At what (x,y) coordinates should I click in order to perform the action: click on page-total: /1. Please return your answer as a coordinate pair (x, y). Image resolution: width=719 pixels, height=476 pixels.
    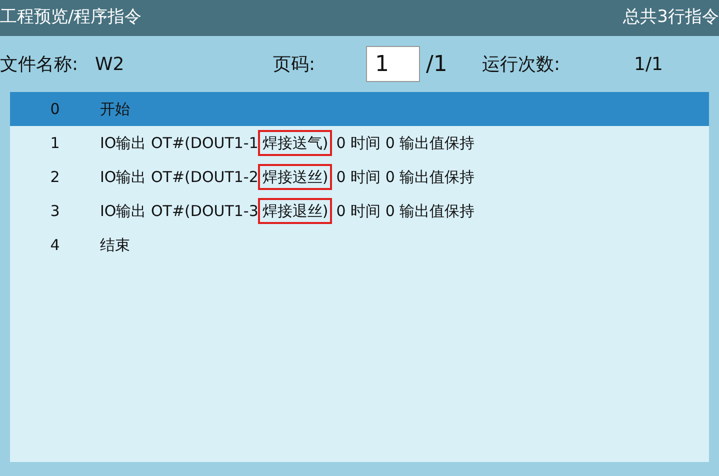
    Looking at the image, I should click on (437, 64).